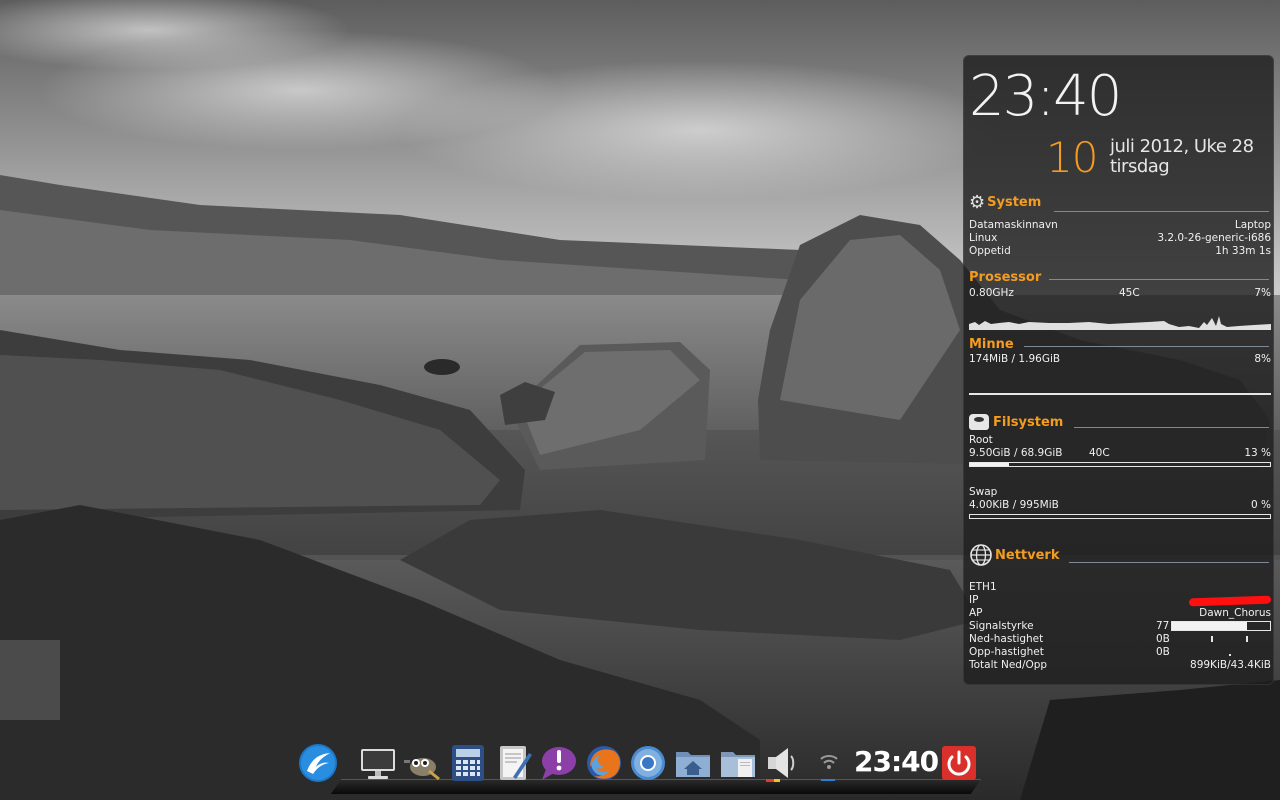  Describe the element at coordinates (1230, 601) in the screenshot. I see `redacted-ip-scribble` at that location.